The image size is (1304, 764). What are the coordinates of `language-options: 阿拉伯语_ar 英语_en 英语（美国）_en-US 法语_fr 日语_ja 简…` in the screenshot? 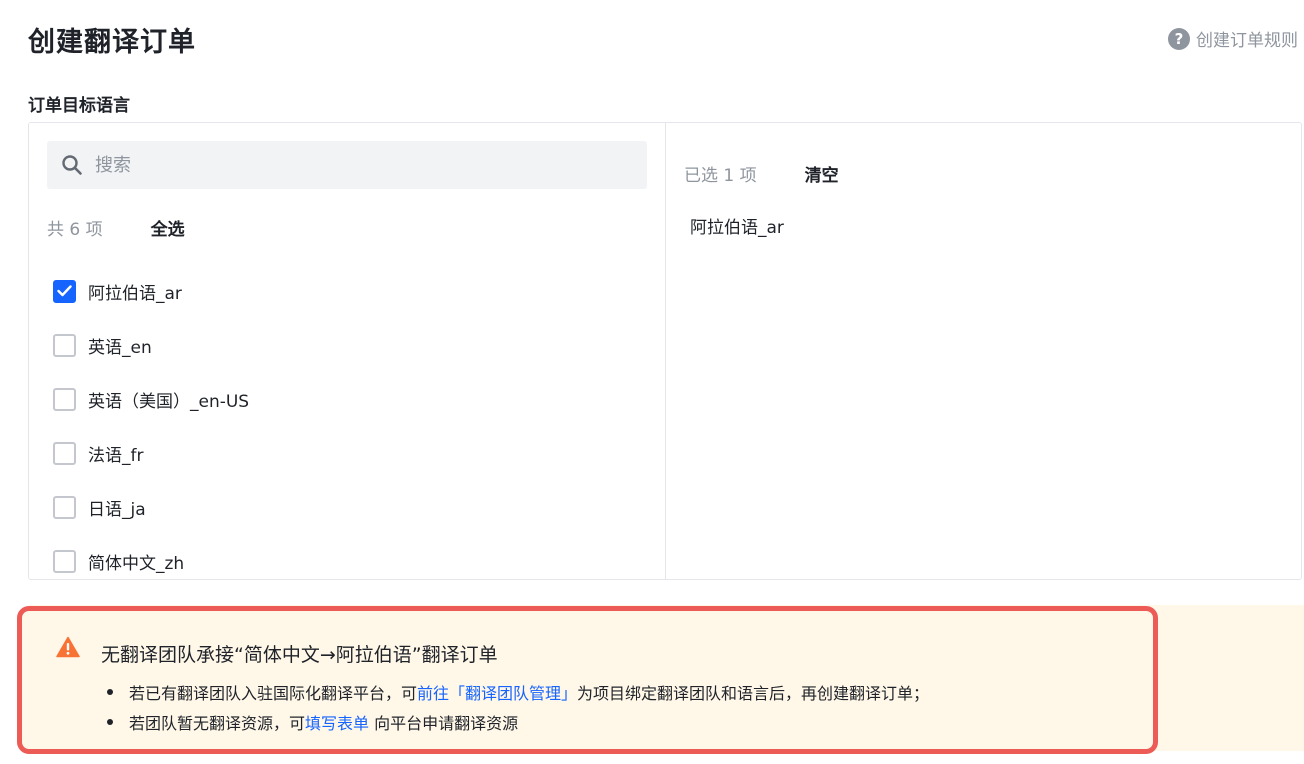 It's located at (151, 426).